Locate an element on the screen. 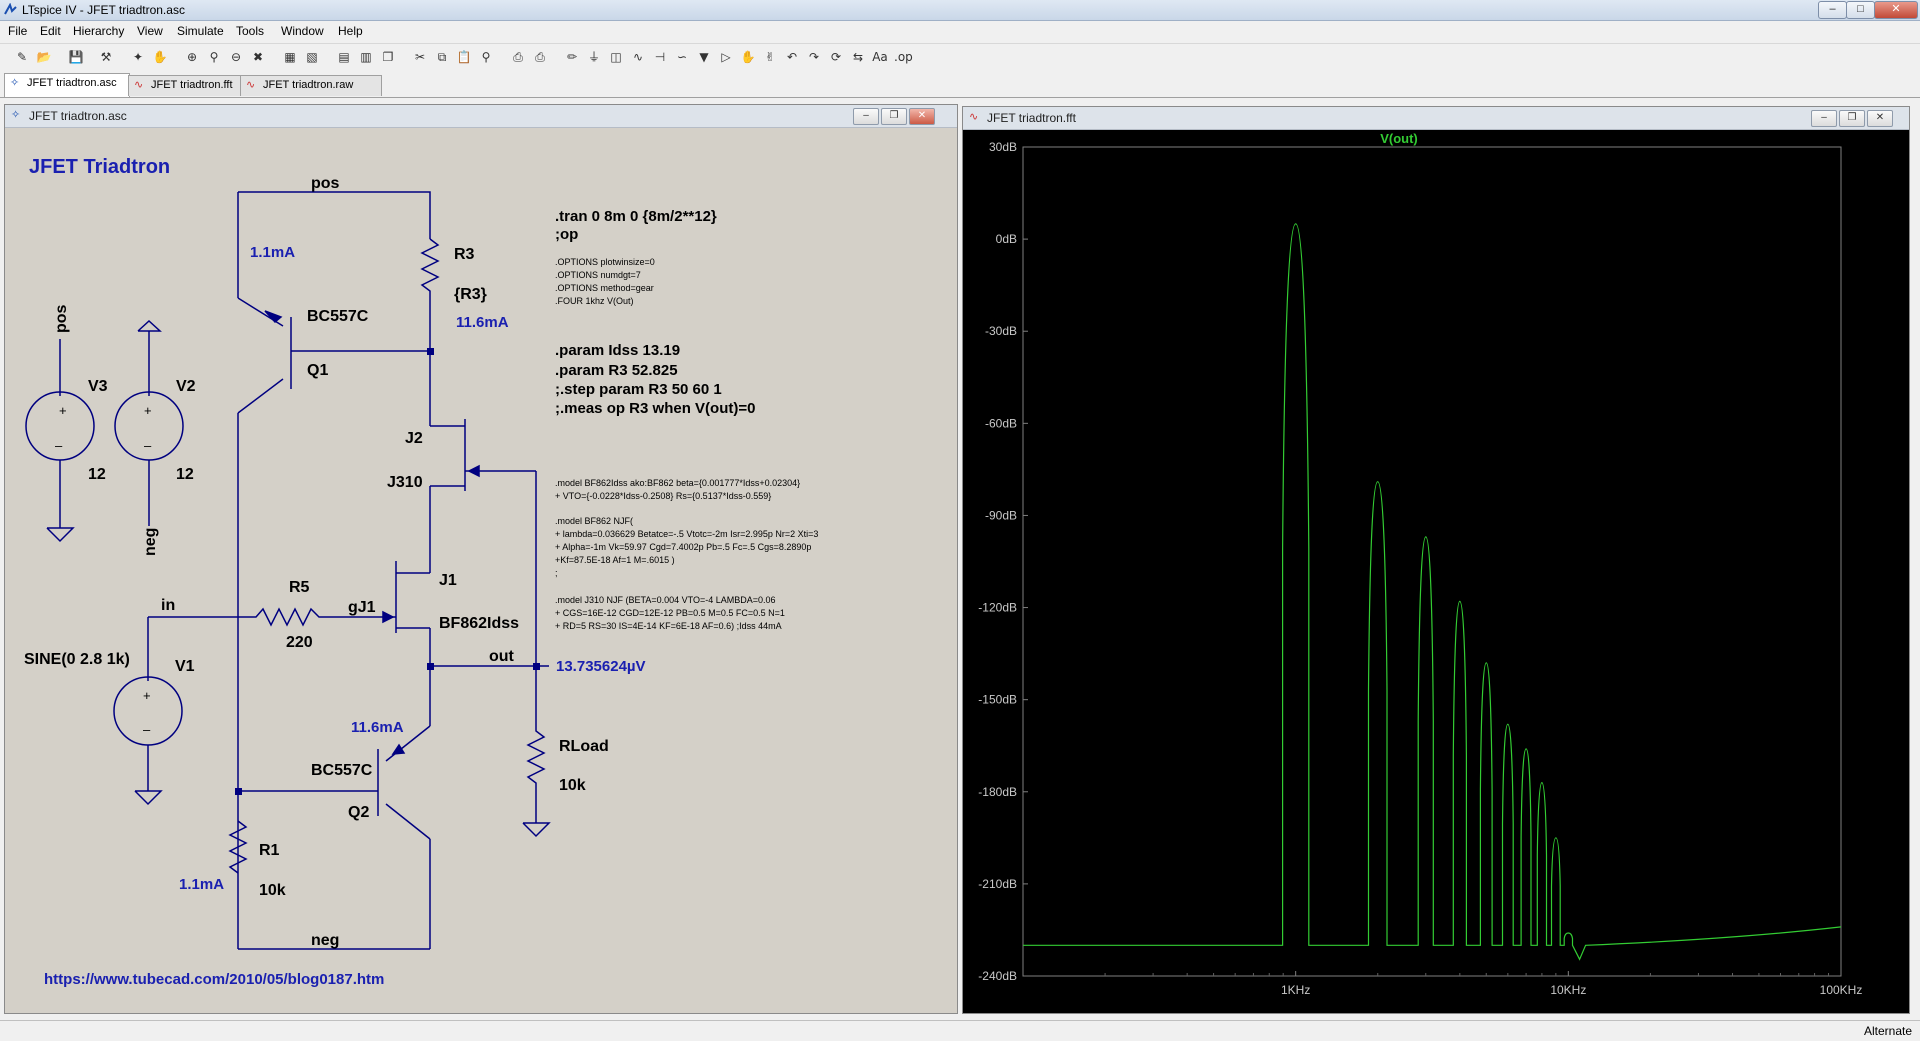 This screenshot has height=1041, width=1920. zoom-in-icon: ⊕ is located at coordinates (192, 57).